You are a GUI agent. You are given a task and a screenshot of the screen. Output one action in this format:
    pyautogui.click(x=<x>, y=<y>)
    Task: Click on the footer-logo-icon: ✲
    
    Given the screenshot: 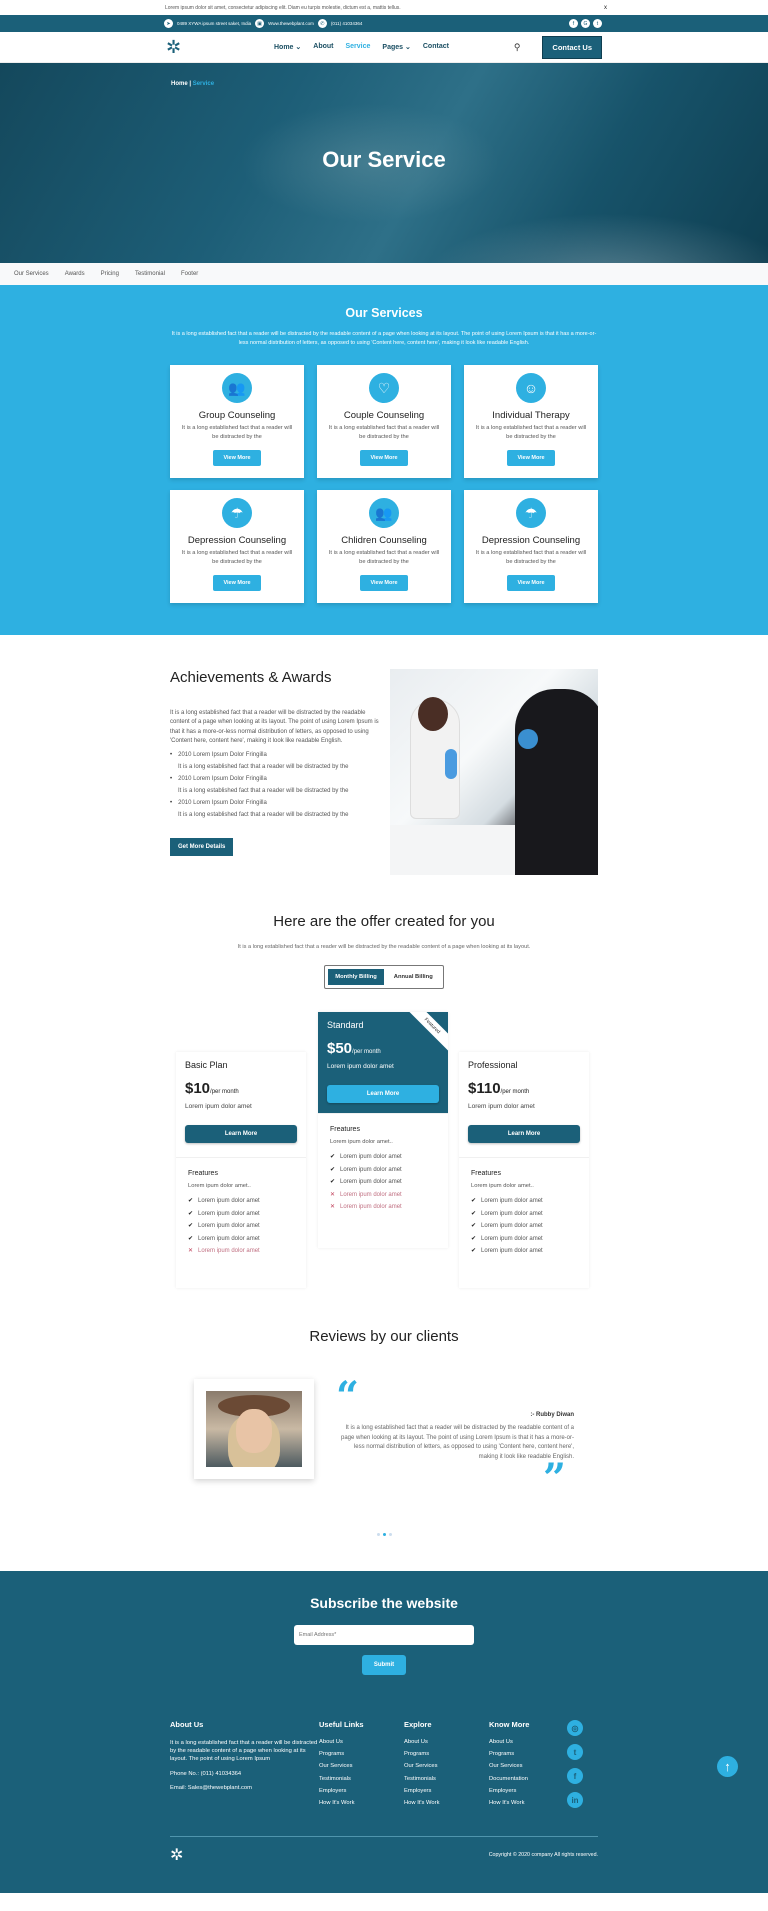 What is the action you would take?
    pyautogui.click(x=176, y=1855)
    